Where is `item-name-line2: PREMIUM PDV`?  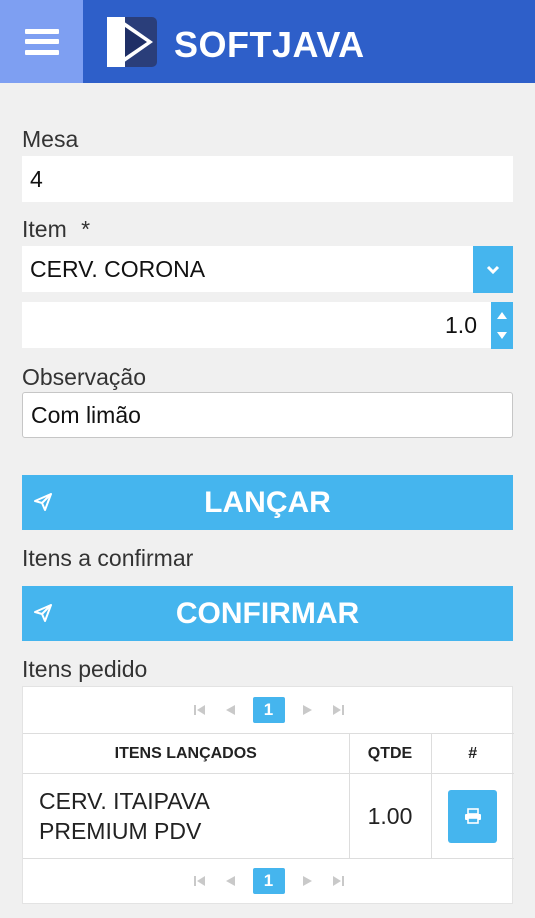
item-name-line2: PREMIUM PDV is located at coordinates (120, 831).